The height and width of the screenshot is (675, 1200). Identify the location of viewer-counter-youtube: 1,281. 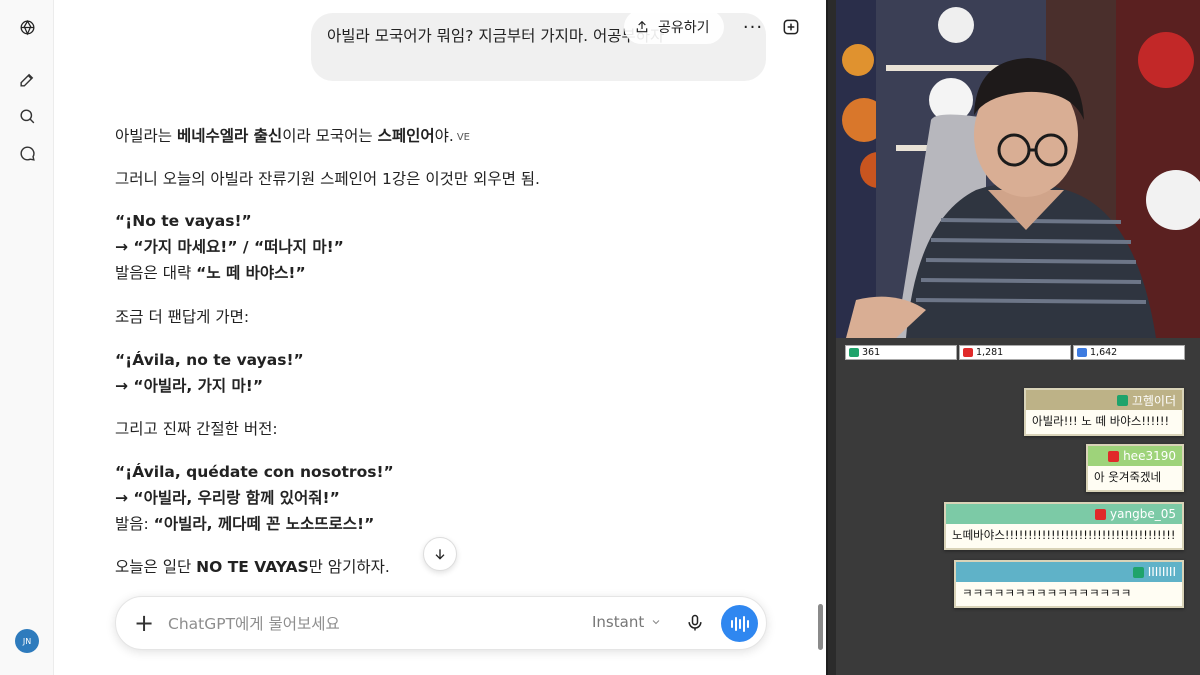
(1015, 352).